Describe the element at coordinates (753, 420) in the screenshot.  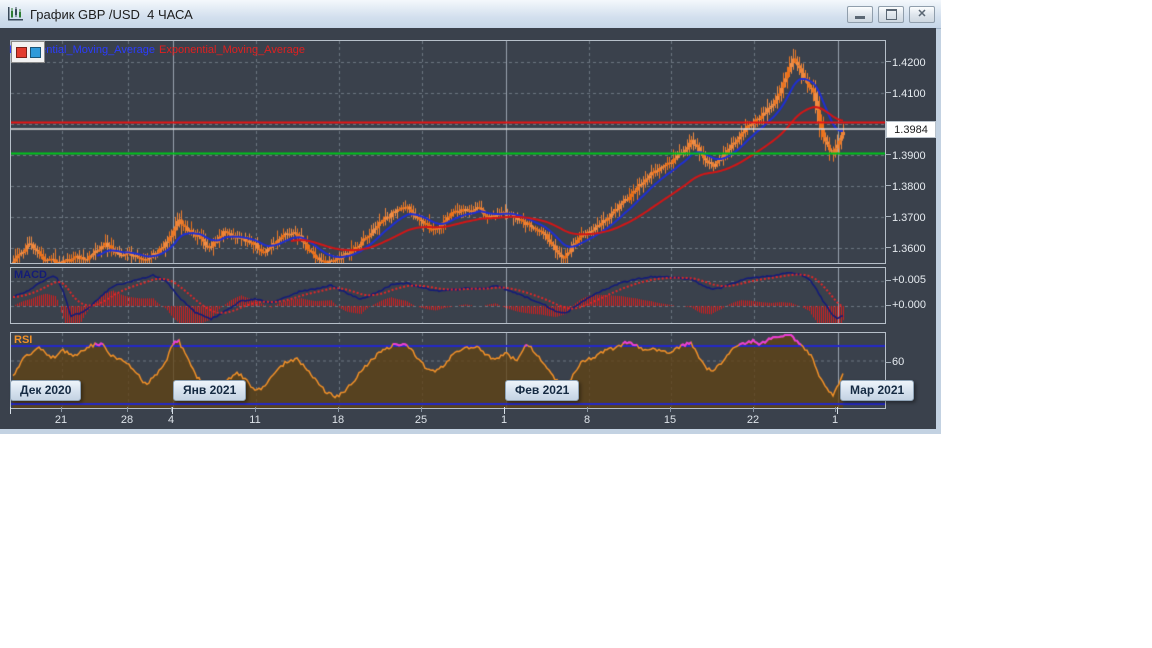
I see `time-axis-label: 22` at that location.